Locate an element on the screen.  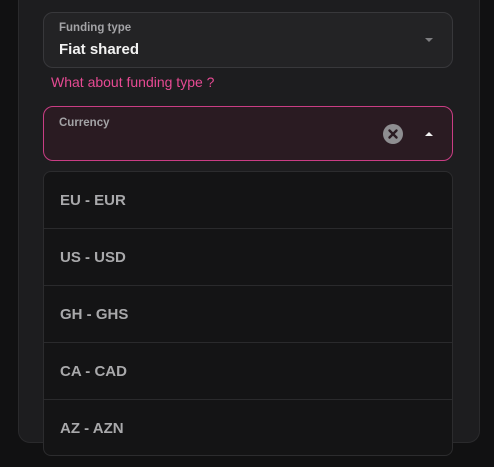
currency-option-azn: AZ - AZN is located at coordinates (248, 427).